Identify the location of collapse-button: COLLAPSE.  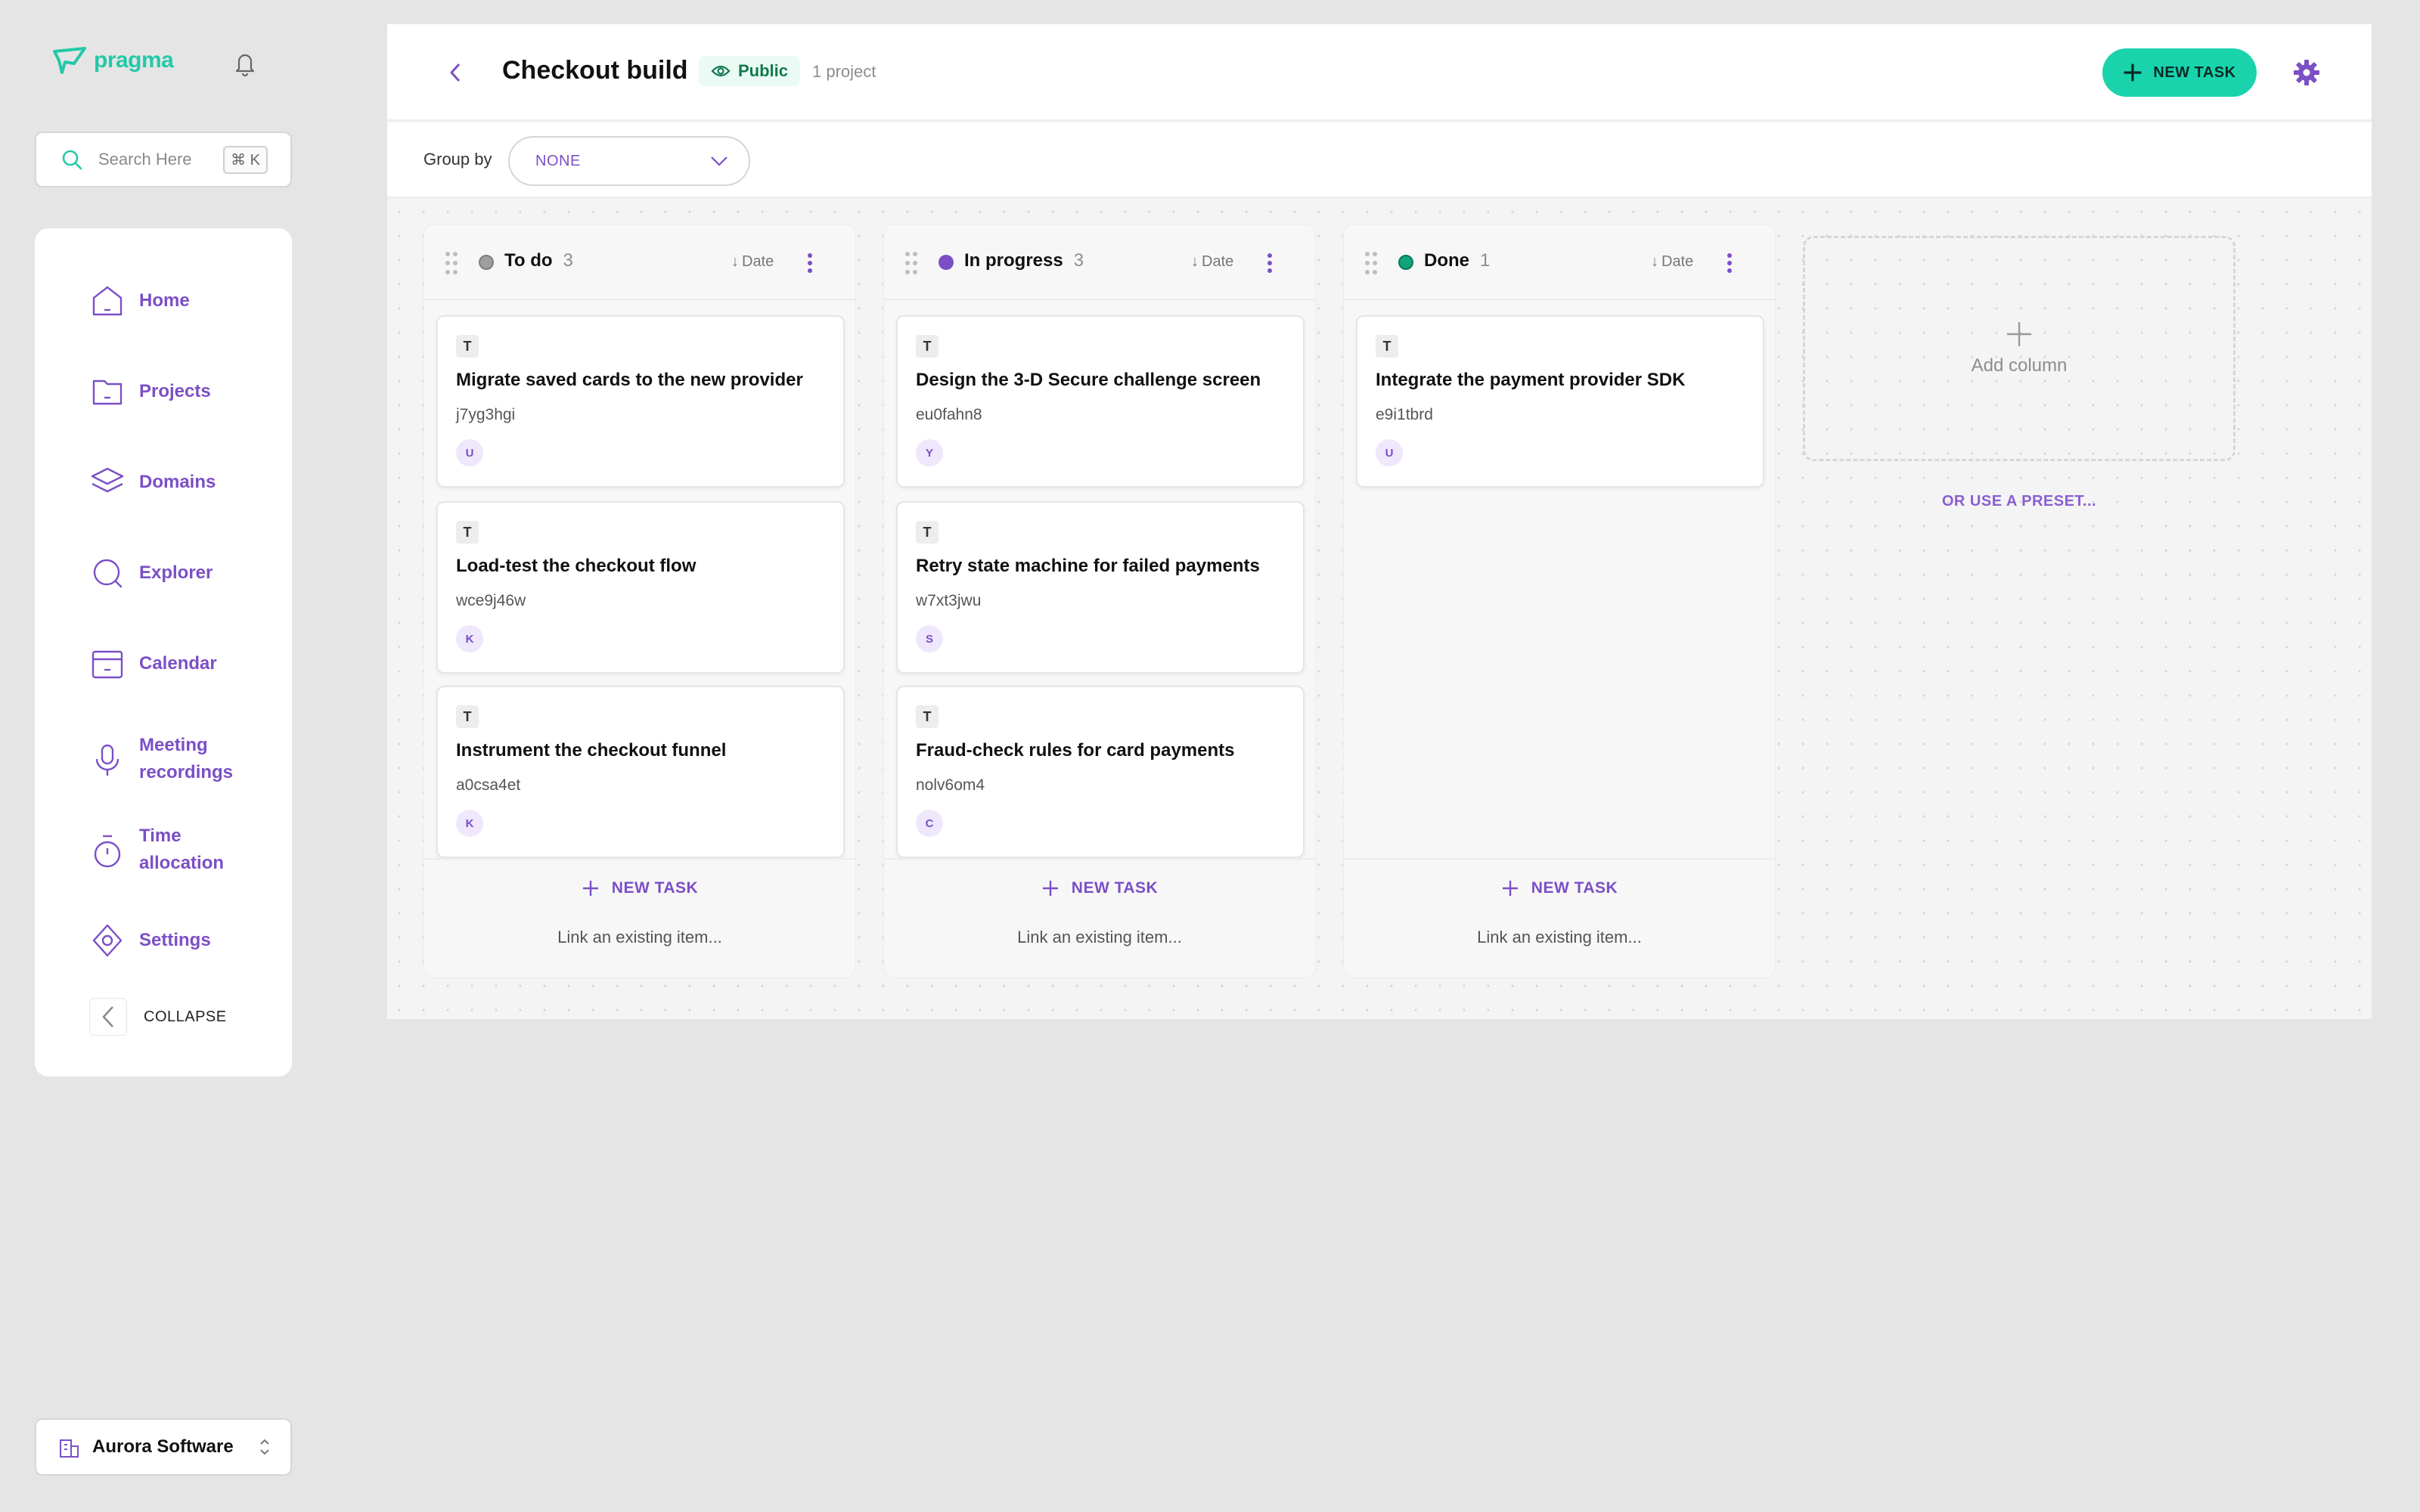
(158, 1017).